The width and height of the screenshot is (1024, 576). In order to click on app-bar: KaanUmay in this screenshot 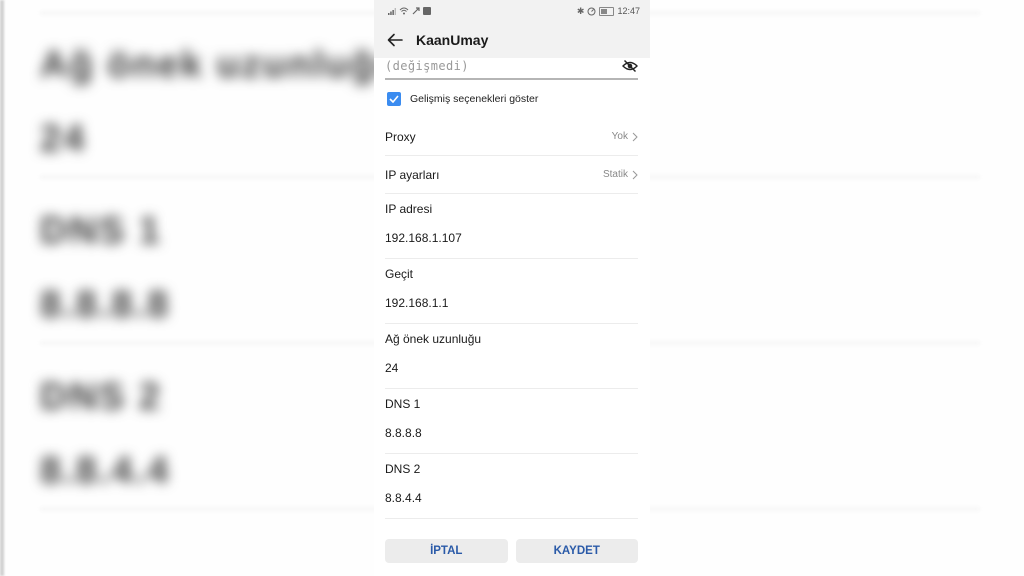, I will do `click(512, 40)`.